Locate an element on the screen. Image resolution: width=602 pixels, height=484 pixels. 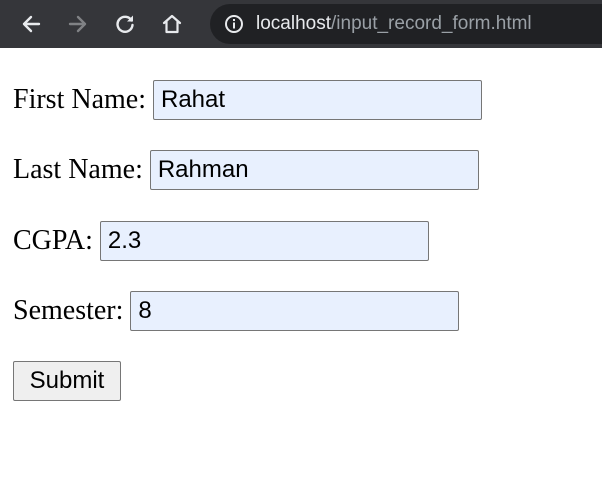
reload-icon is located at coordinates (125, 24).